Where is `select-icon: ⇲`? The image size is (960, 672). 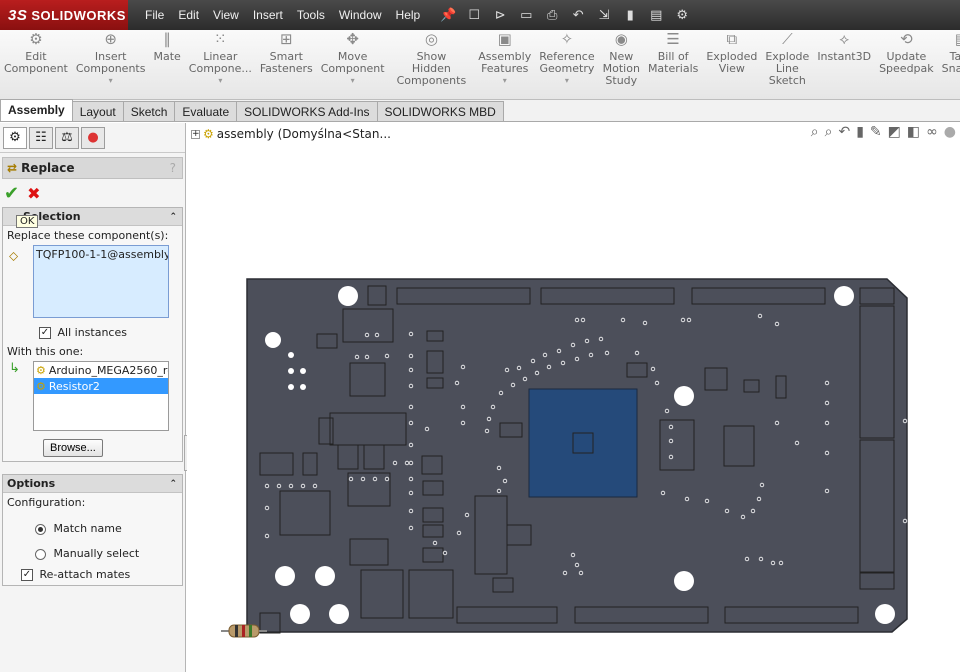
select-icon: ⇲ is located at coordinates (604, 15).